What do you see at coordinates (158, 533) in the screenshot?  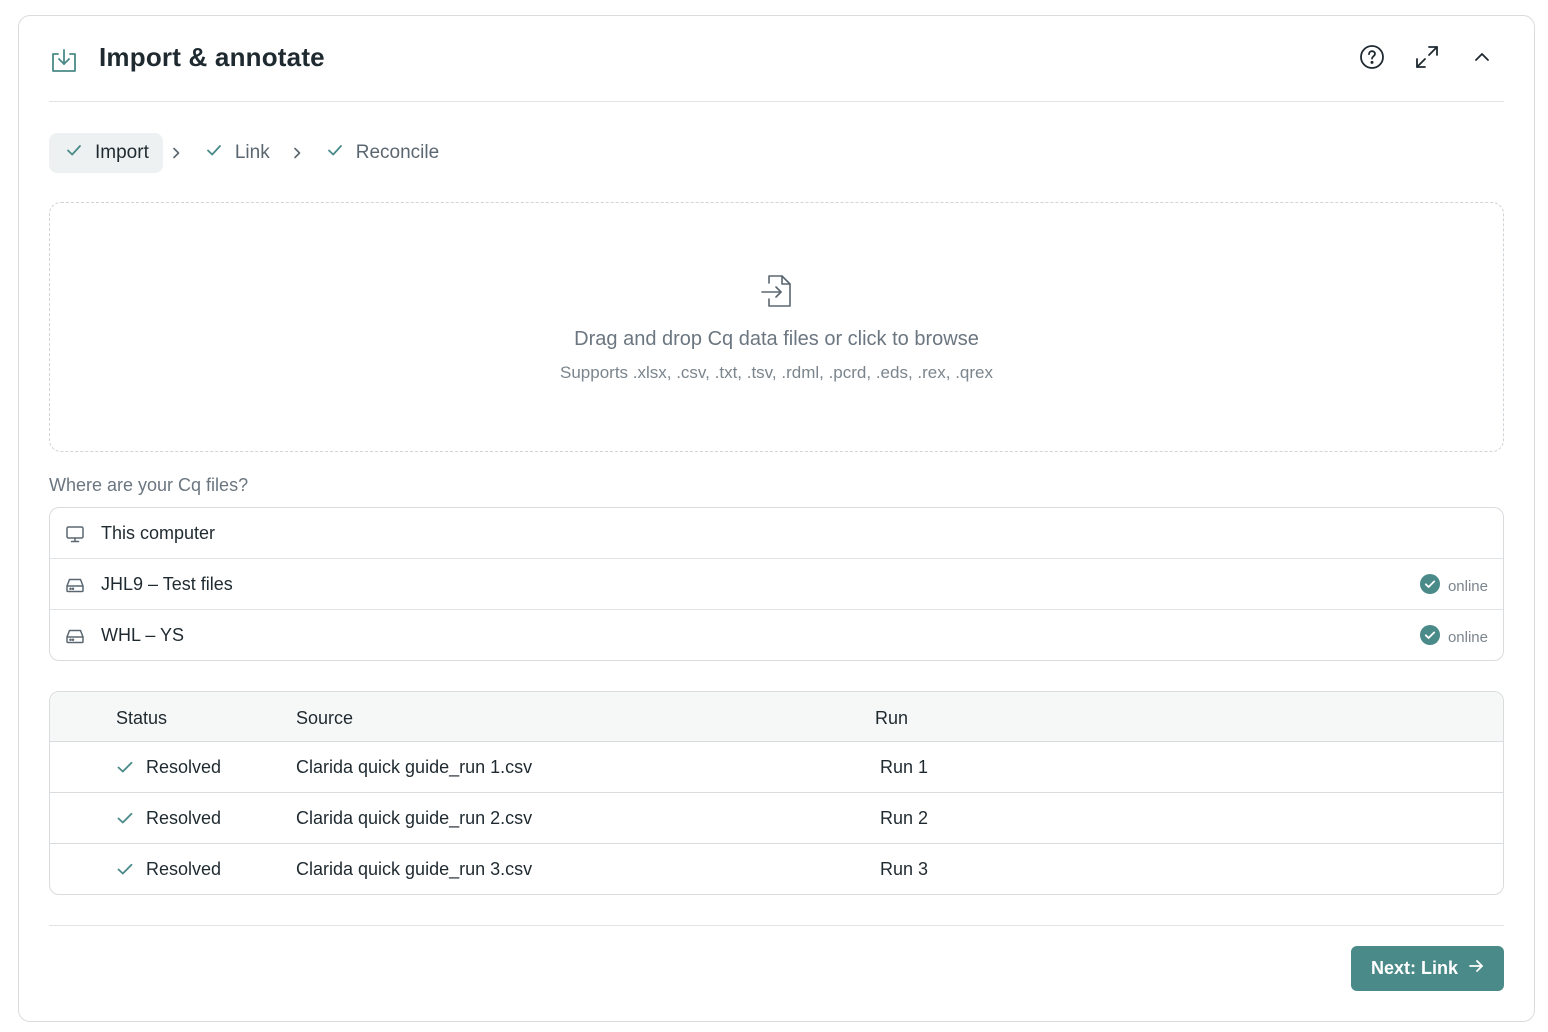 I see `location-name: This computer` at bounding box center [158, 533].